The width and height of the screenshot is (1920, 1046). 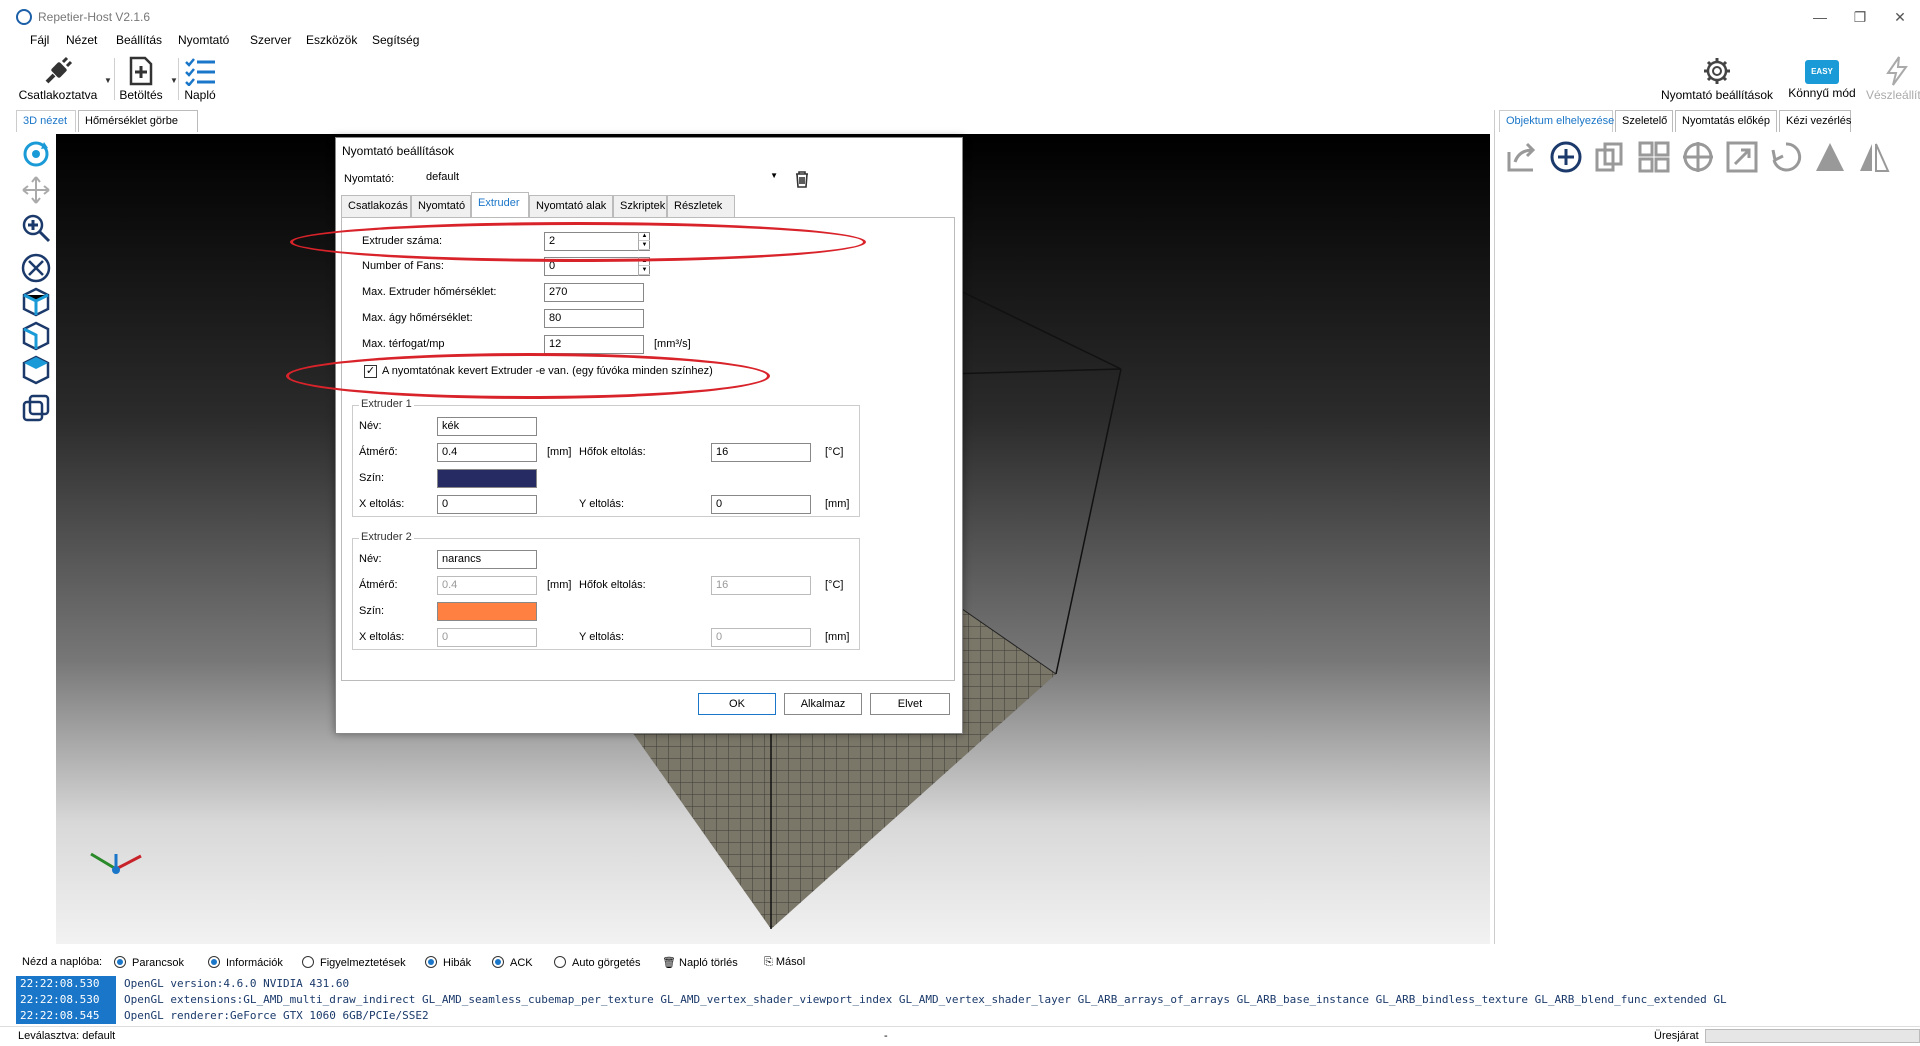 What do you see at coordinates (701, 206) in the screenshot?
I see `tab-details: Részletek` at bounding box center [701, 206].